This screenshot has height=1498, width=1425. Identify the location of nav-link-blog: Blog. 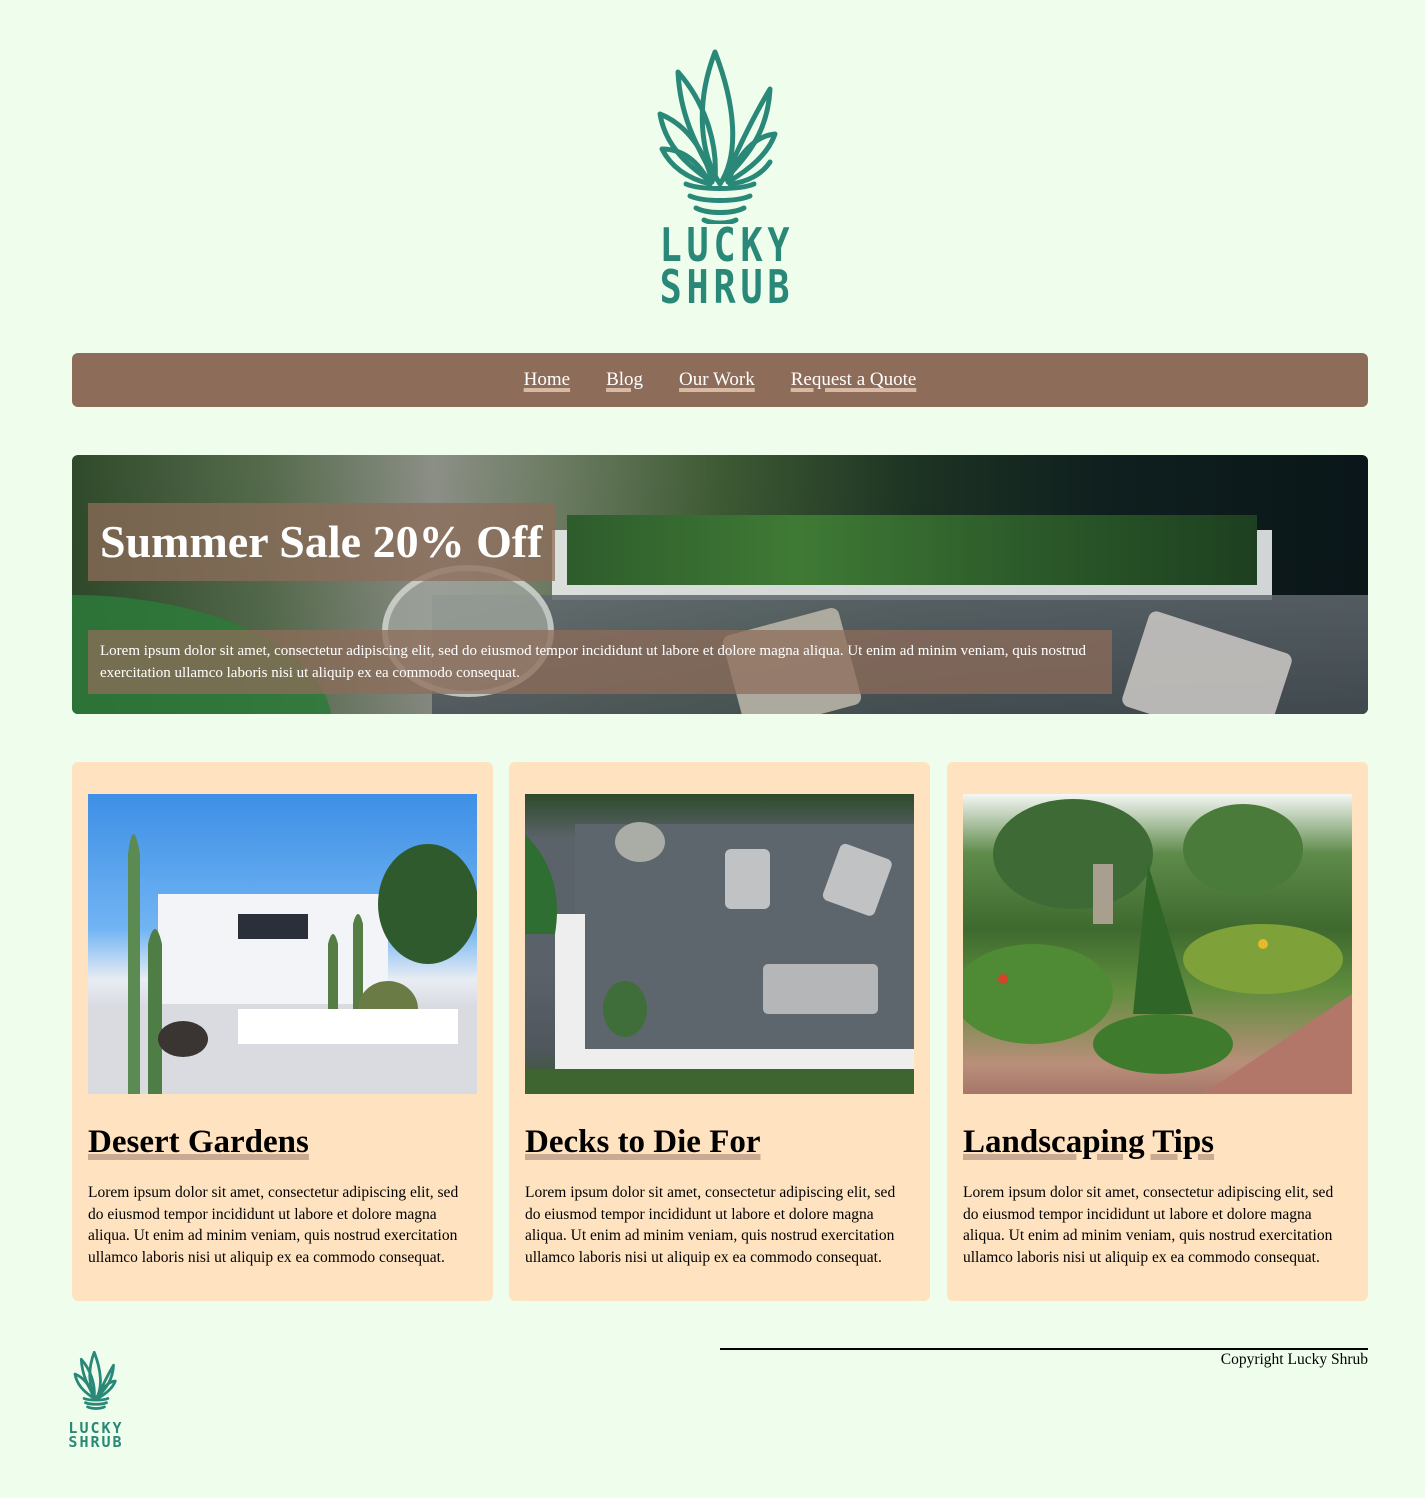
(624, 380).